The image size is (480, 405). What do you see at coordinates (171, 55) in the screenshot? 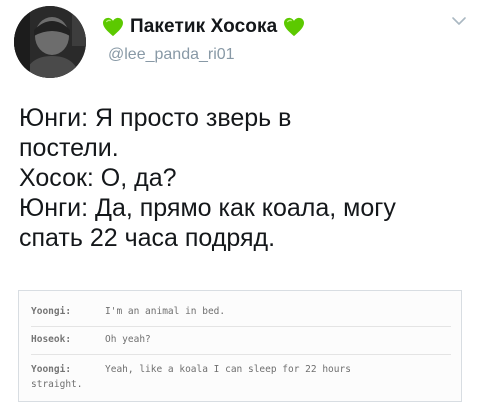
I see `user-handle: @lee_panda_ri01` at bounding box center [171, 55].